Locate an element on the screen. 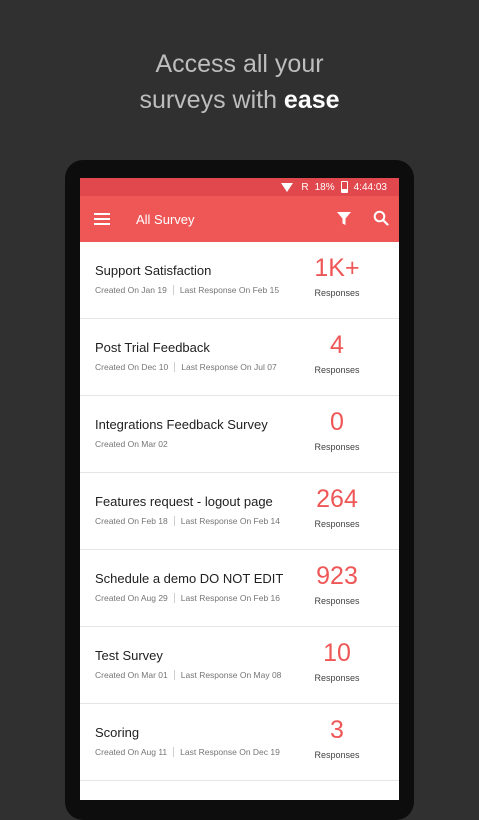  survey-meta: Created On Mar 02 is located at coordinates (131, 444).